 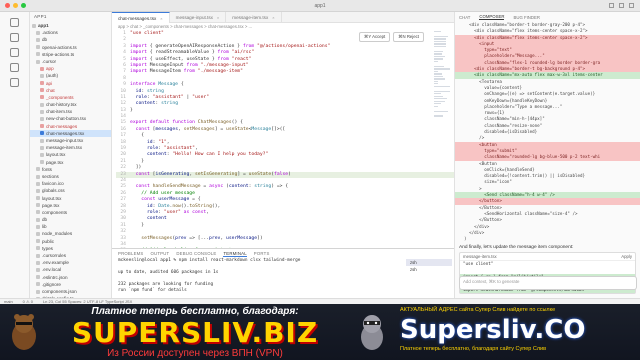 I want to click on tree-item: new-chat-button.tsx, so click(x=70, y=118).